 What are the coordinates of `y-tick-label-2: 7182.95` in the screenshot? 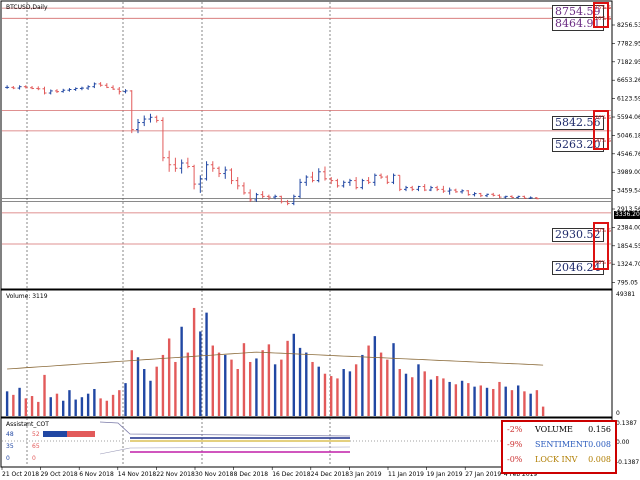 It's located at (628, 62).